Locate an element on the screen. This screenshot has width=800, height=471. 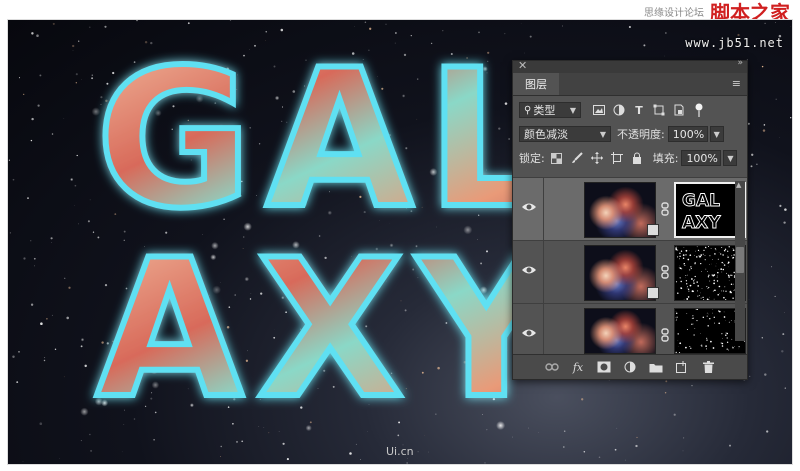
lock-brush-icon is located at coordinates (577, 158).